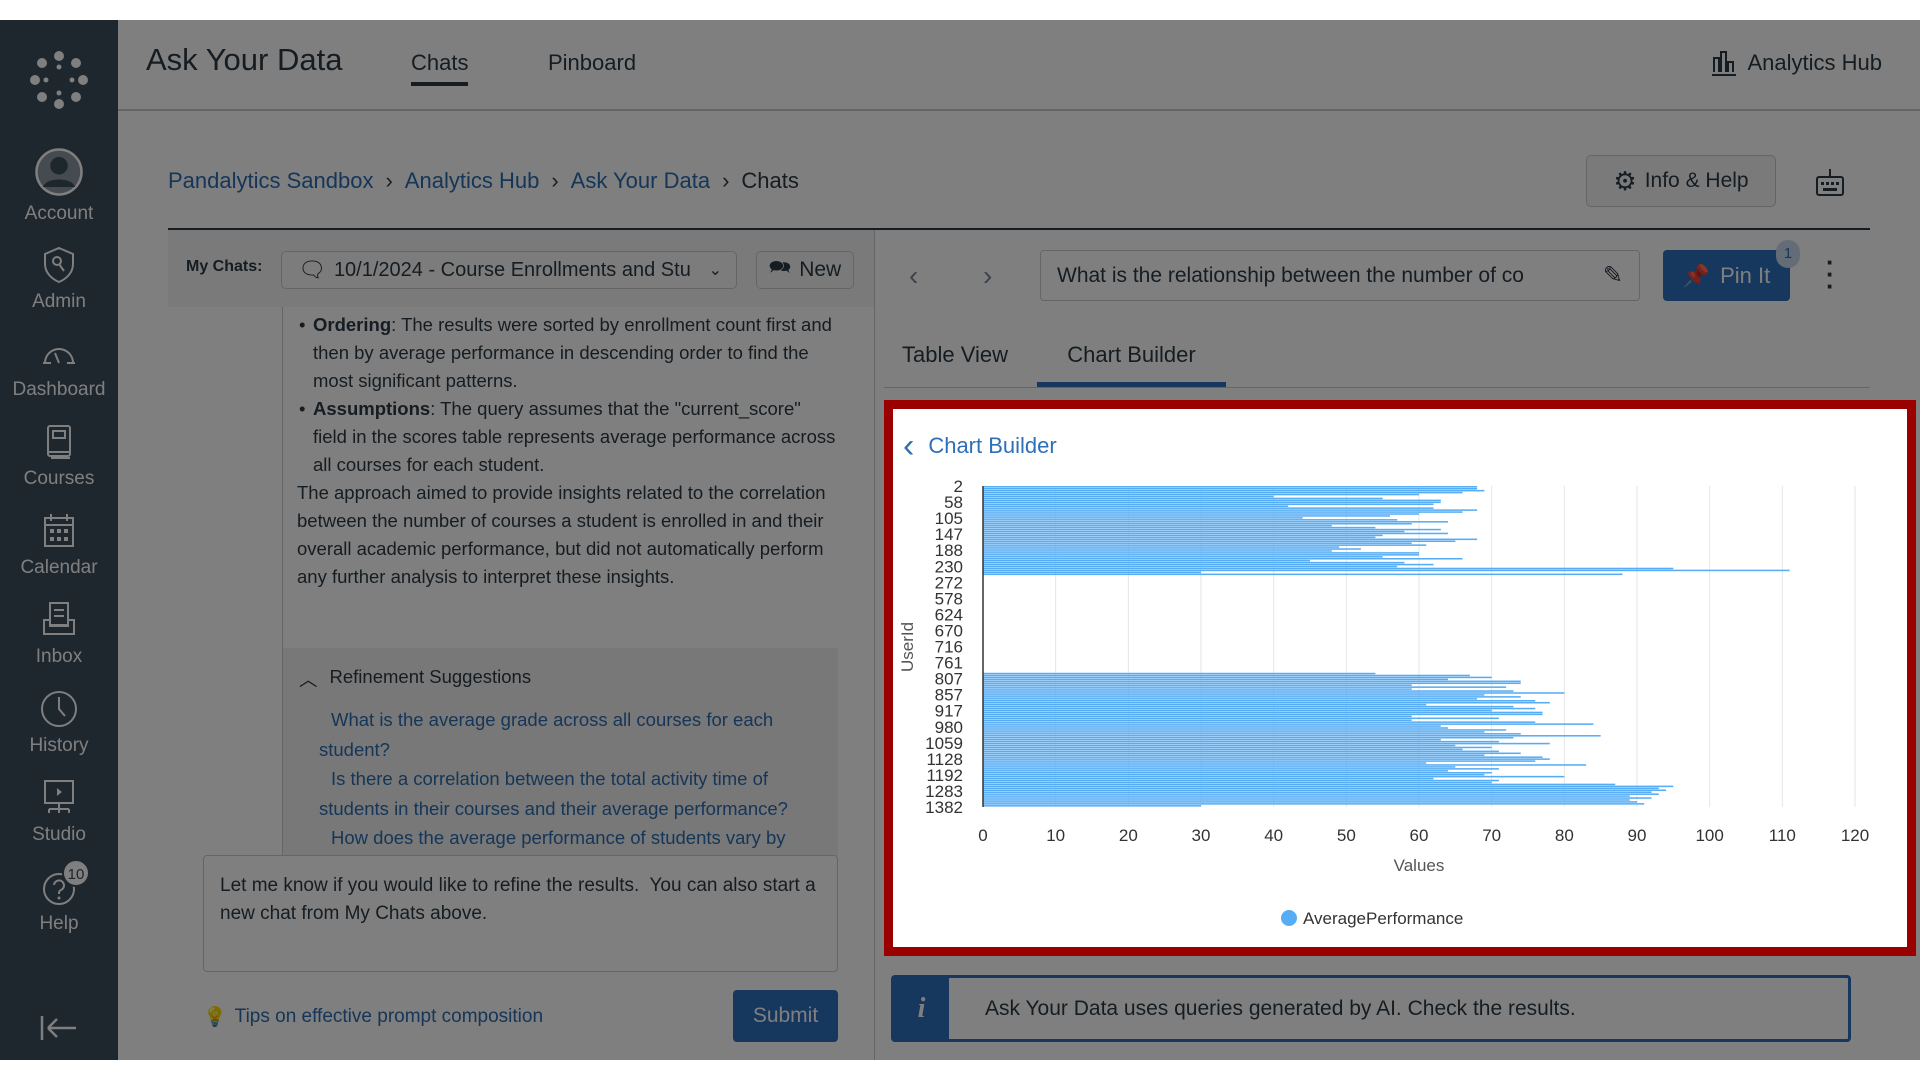 The width and height of the screenshot is (1920, 1080). Describe the element at coordinates (59, 80) in the screenshot. I see `canvas-logo-icon` at that location.